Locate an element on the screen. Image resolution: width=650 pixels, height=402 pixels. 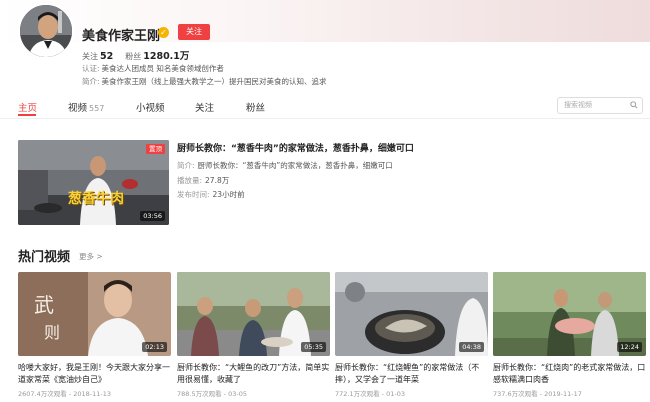
featured-video-title: 厨师长教你：“葱香牛肉”的家常做法，葱香扑鼻，细嫩可口 is located at coordinates (295, 147).